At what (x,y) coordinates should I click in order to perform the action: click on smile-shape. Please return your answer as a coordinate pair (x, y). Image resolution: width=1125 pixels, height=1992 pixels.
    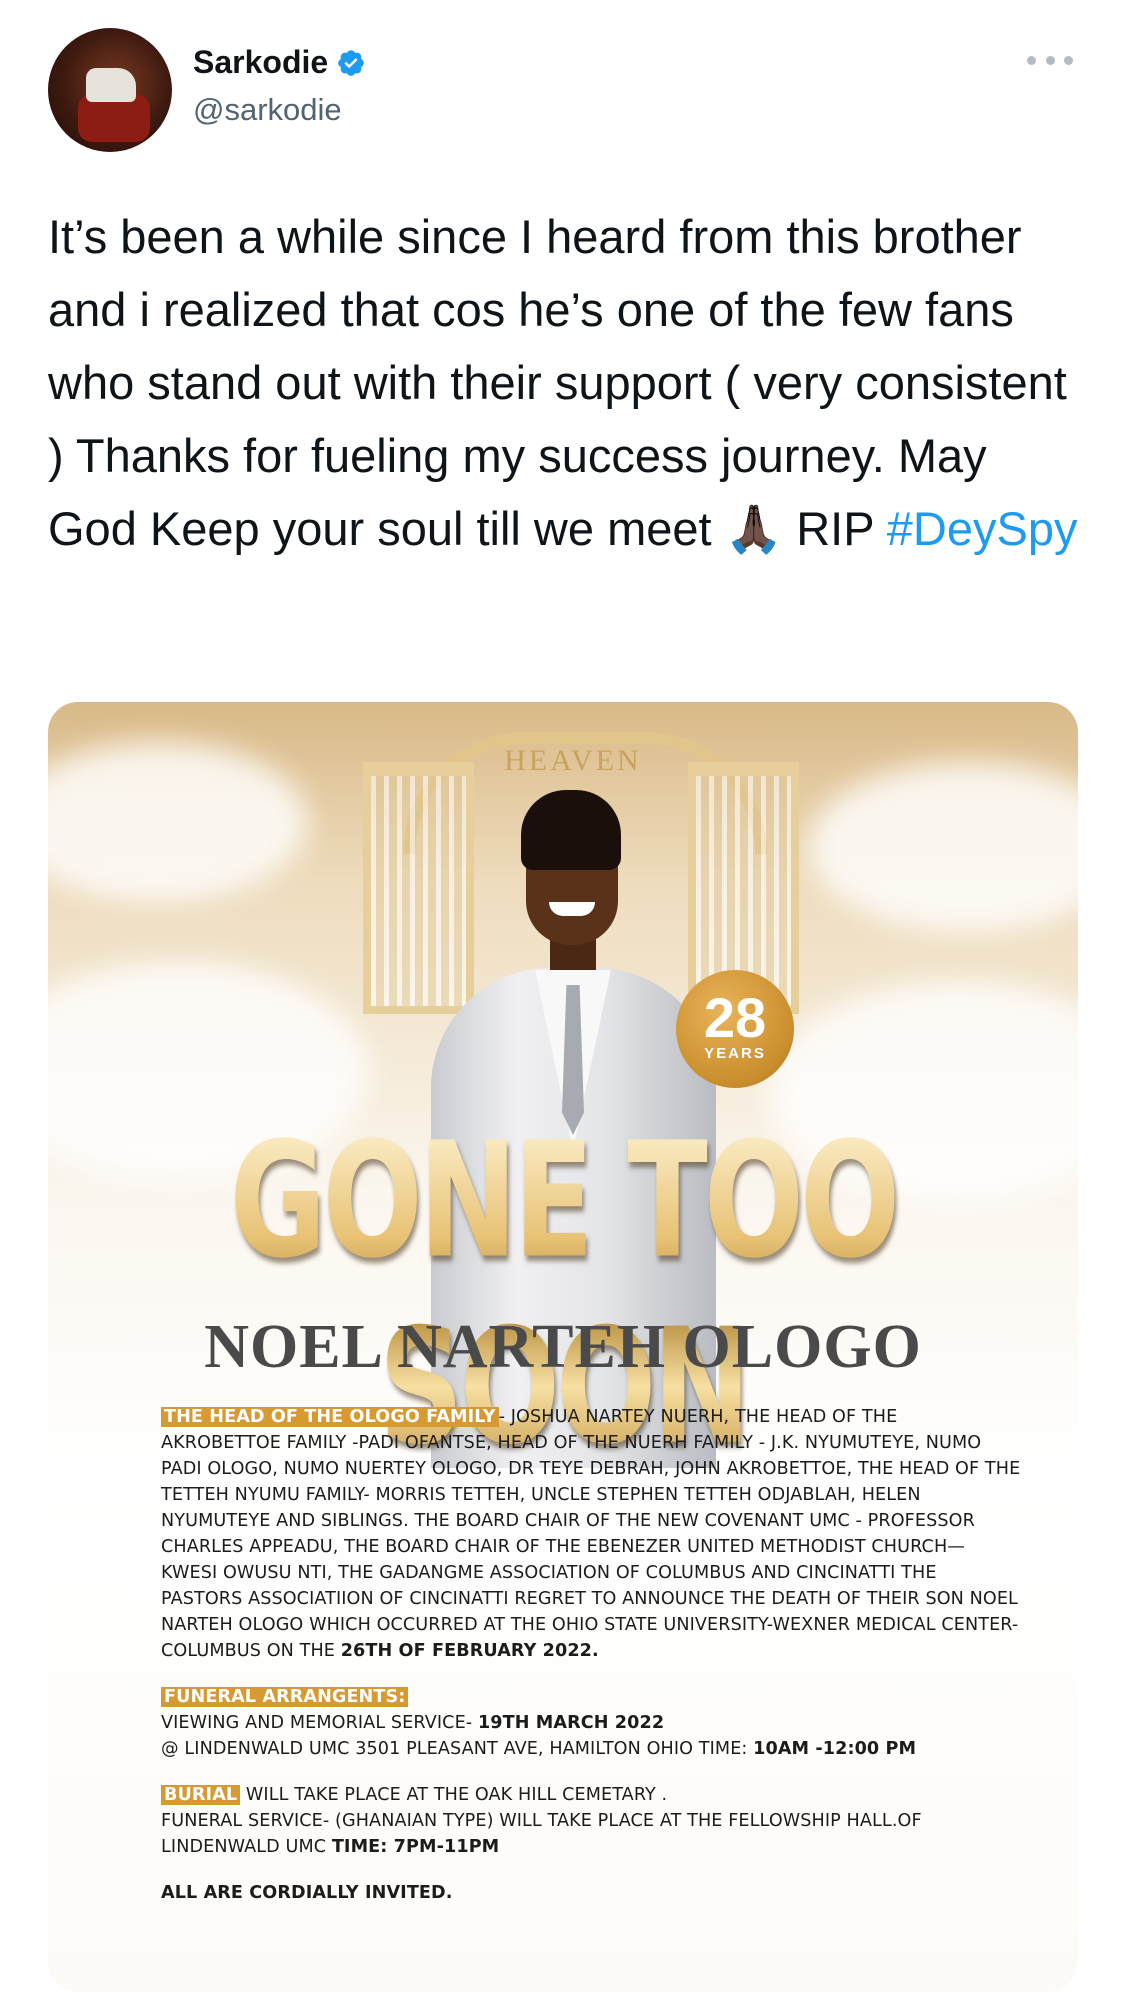
    Looking at the image, I should click on (572, 909).